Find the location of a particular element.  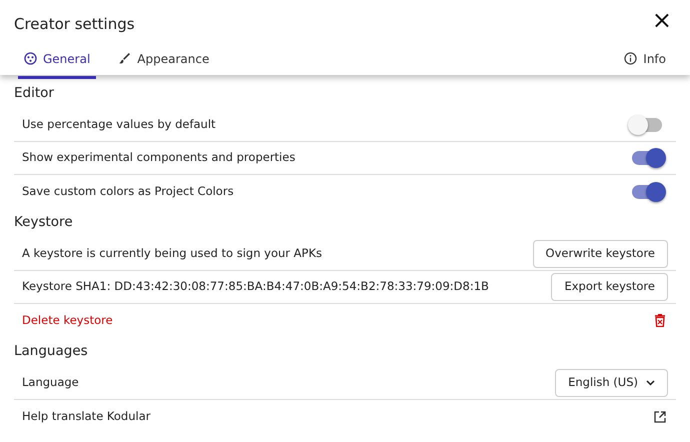

export-button: Export keystore is located at coordinates (609, 287).